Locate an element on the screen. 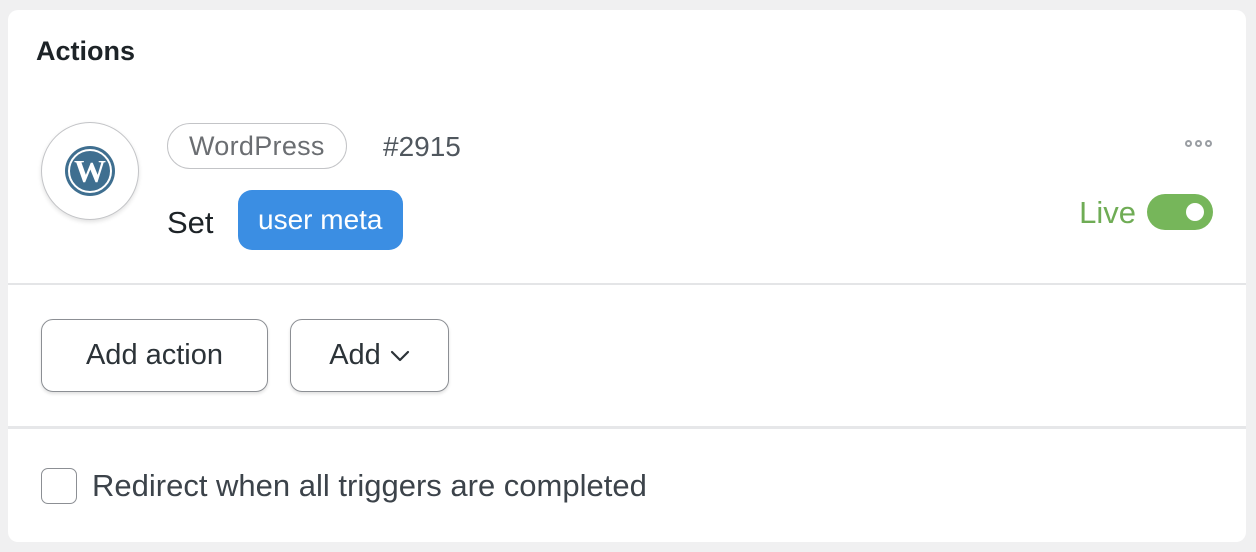  more-options-icon is located at coordinates (1198, 143).